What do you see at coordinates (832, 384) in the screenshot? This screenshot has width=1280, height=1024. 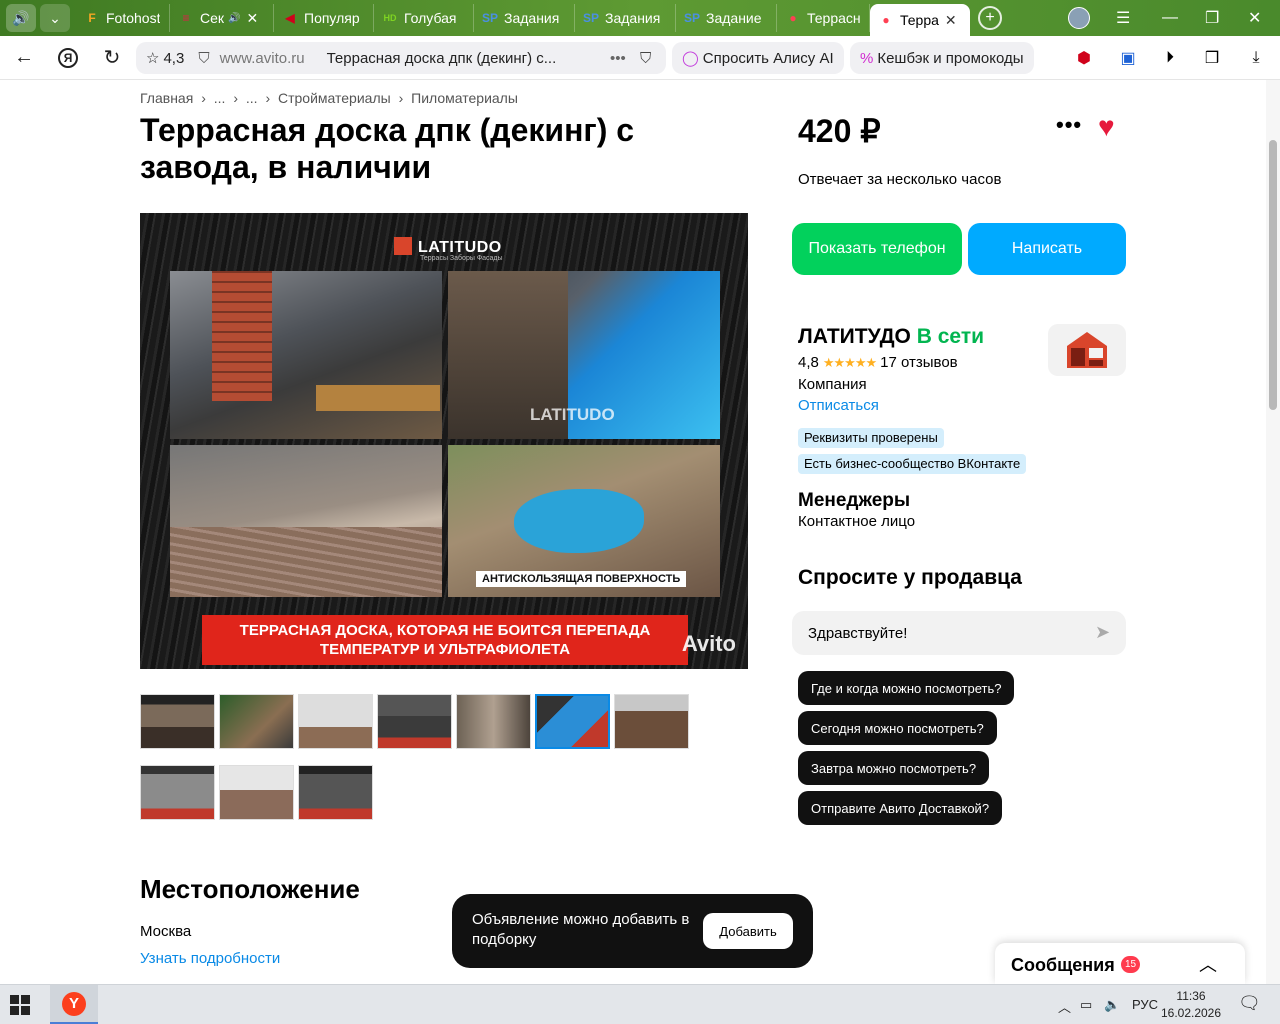 I see `seller-type: Компания` at bounding box center [832, 384].